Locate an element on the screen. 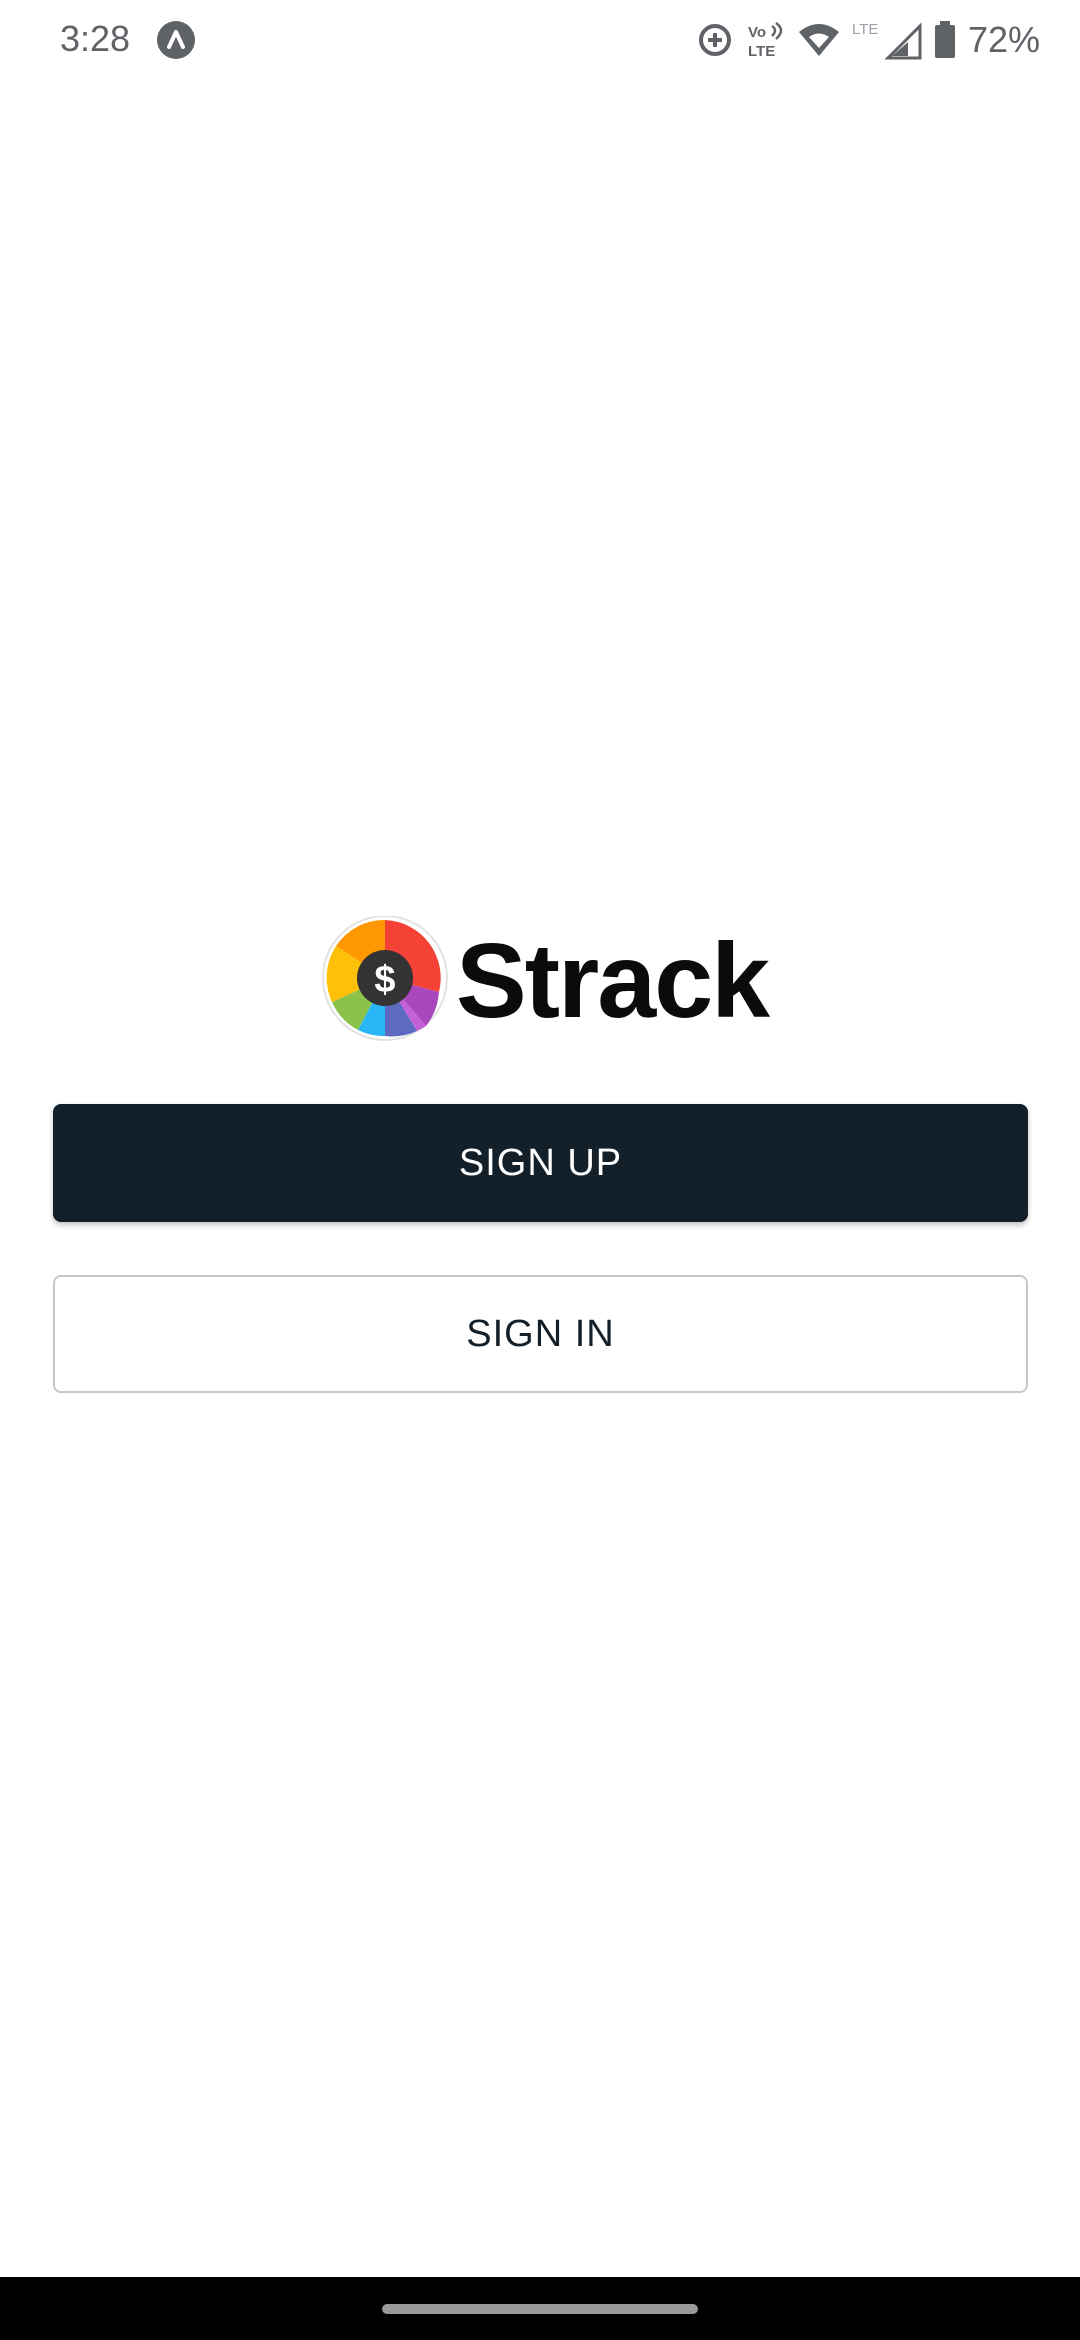 The image size is (1080, 2340). sign-in-button: SIGN IN is located at coordinates (540, 1334).